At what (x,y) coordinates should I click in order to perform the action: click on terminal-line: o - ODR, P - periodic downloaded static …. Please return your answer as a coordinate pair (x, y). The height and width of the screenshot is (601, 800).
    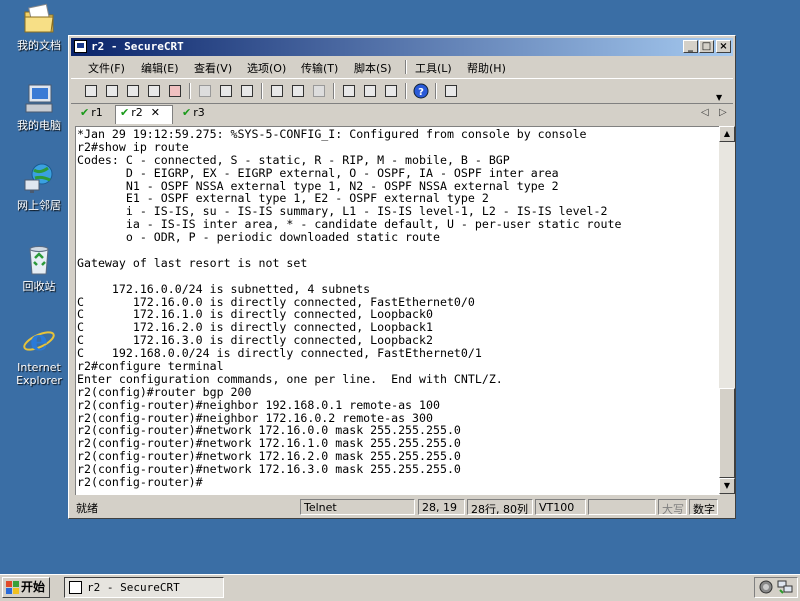
    Looking at the image, I should click on (258, 237).